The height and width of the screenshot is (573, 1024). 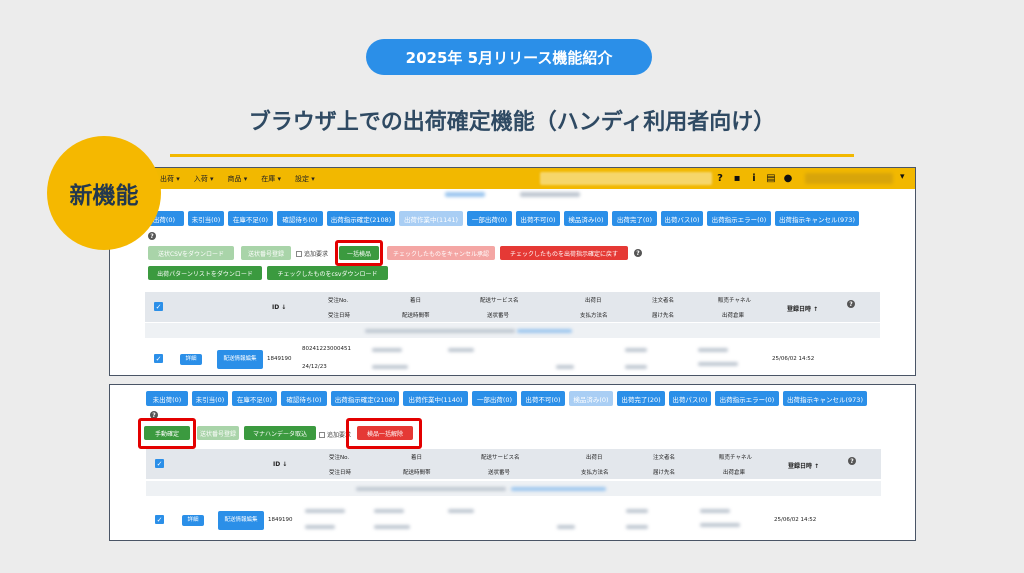 I want to click on tab-complete: 出荷完了(0), so click(x=634, y=218).